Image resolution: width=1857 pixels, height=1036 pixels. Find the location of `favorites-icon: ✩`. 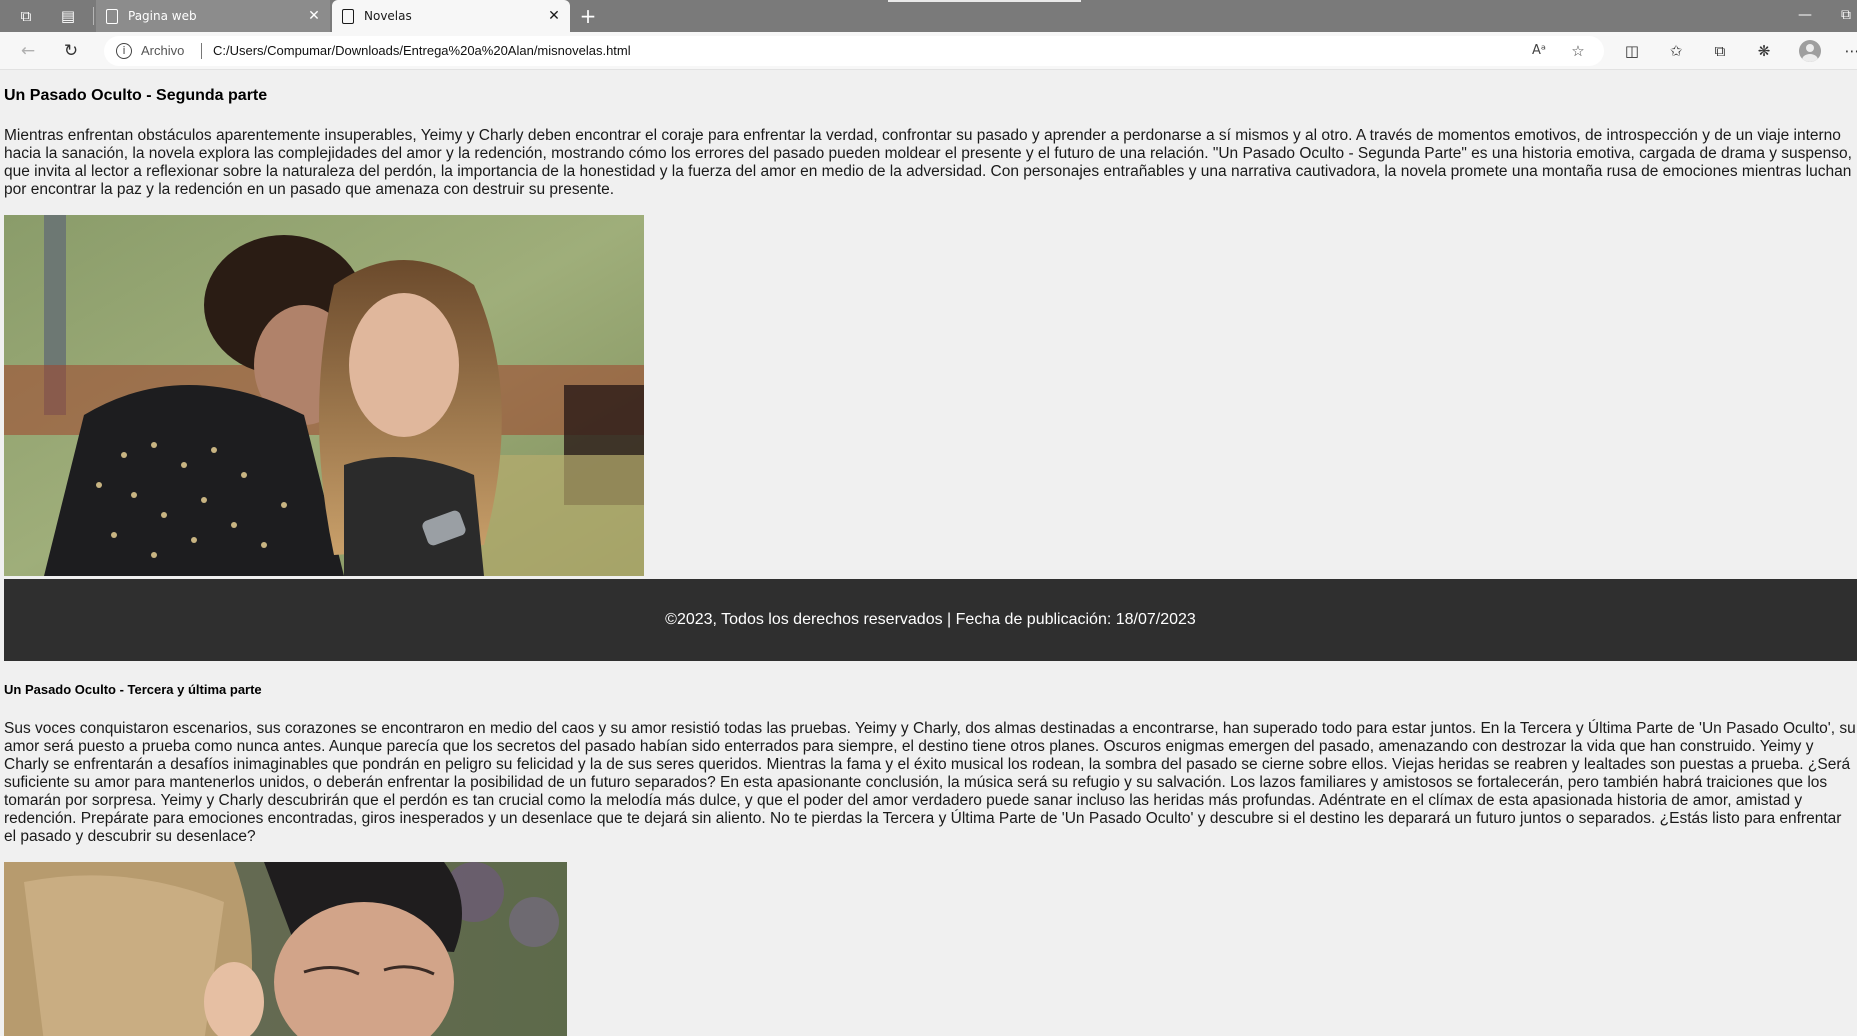

favorites-icon: ✩ is located at coordinates (1676, 51).